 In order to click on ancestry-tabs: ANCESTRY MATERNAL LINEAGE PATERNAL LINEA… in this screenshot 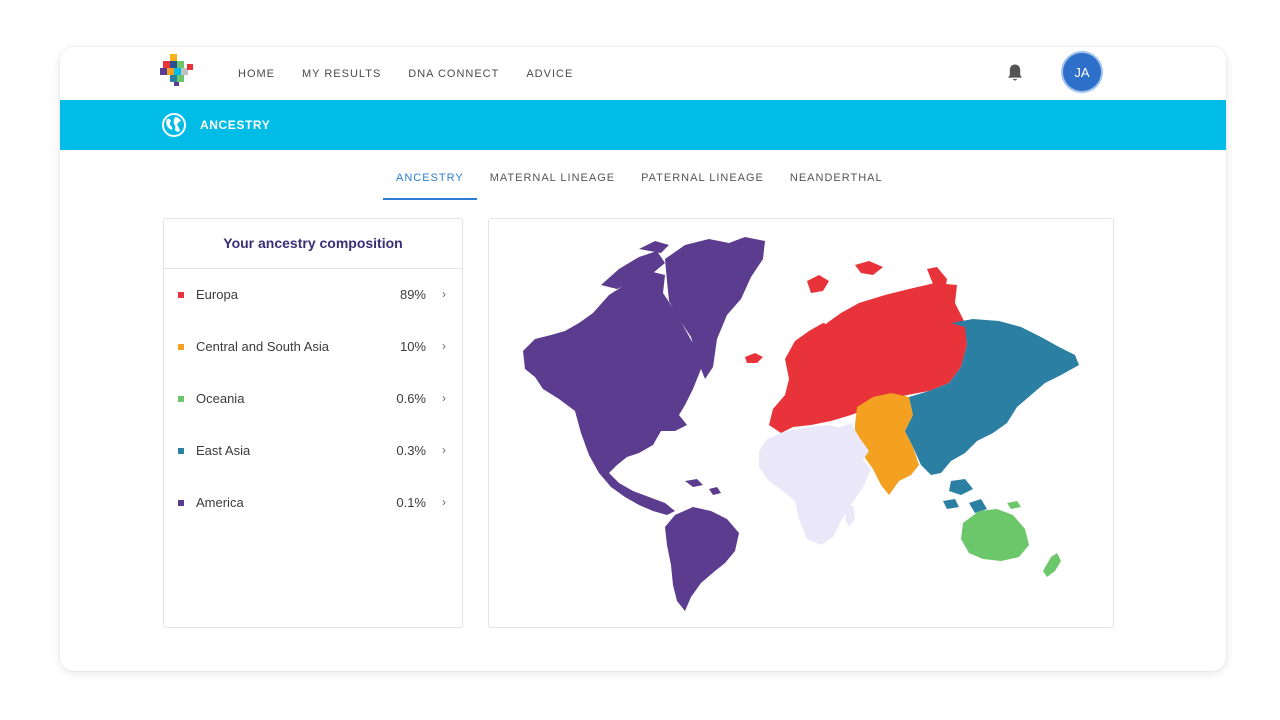, I will do `click(639, 180)`.